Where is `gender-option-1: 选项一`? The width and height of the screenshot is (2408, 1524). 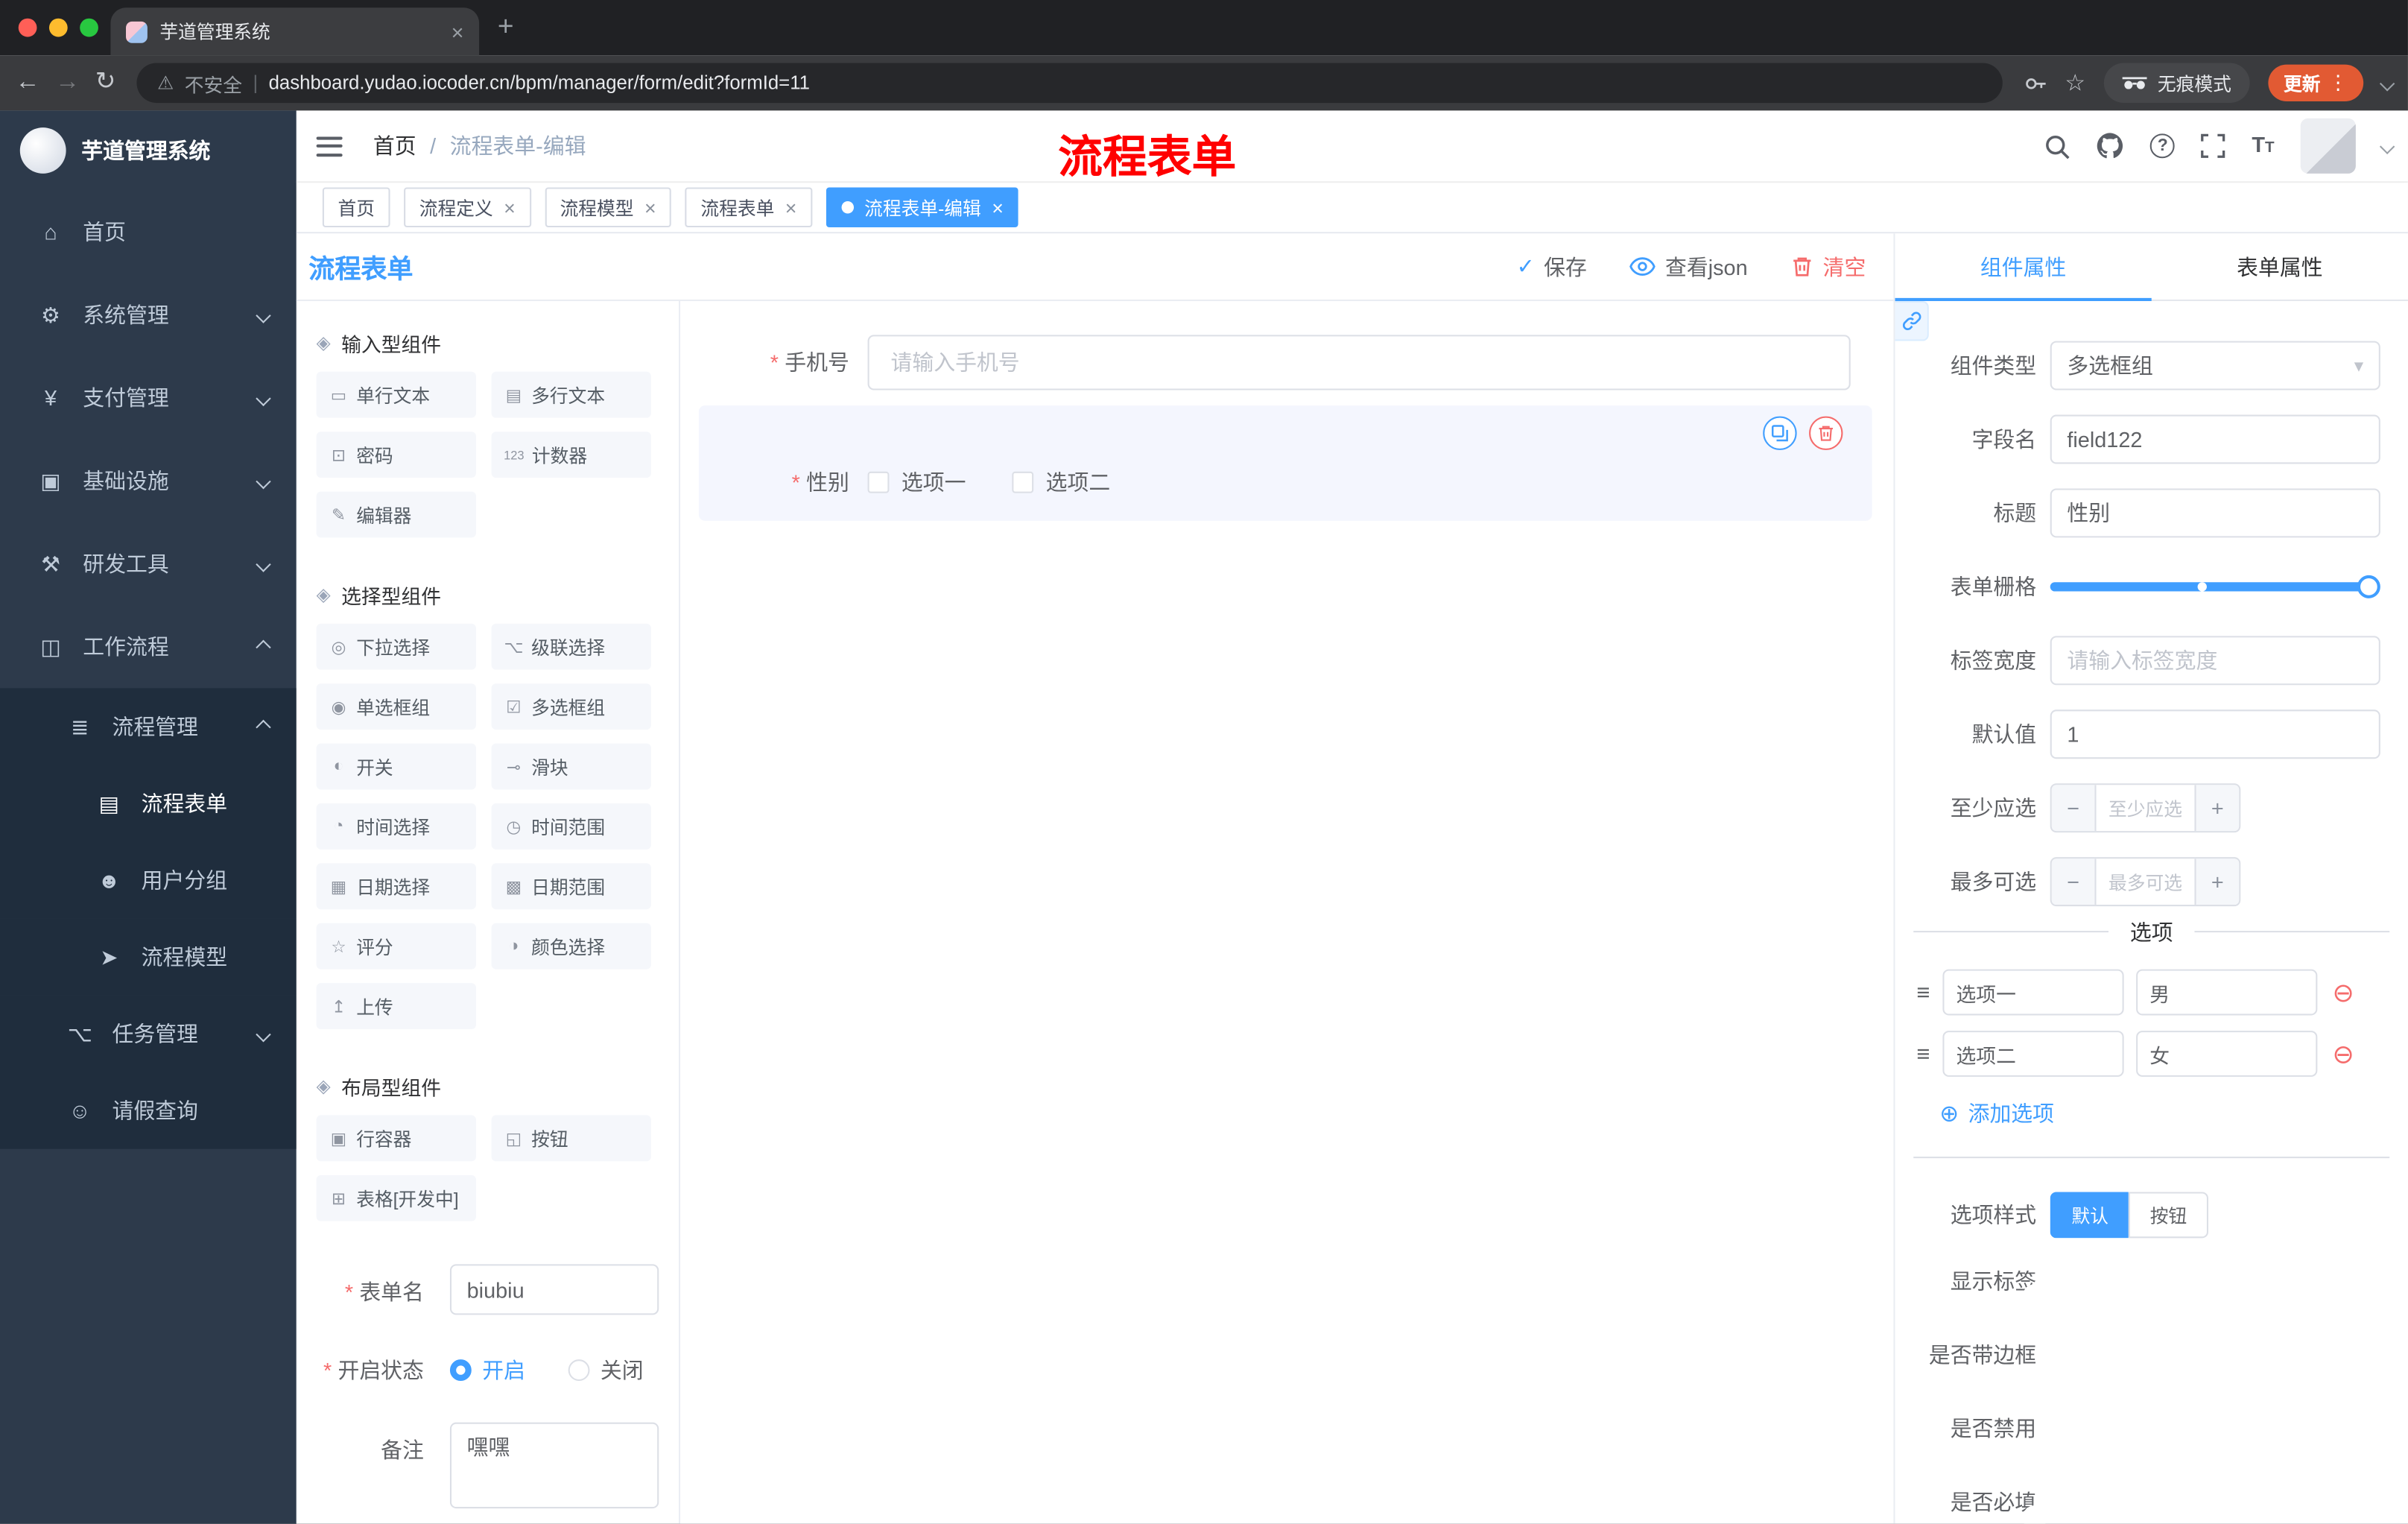 gender-option-1: 选项一 is located at coordinates (916, 482).